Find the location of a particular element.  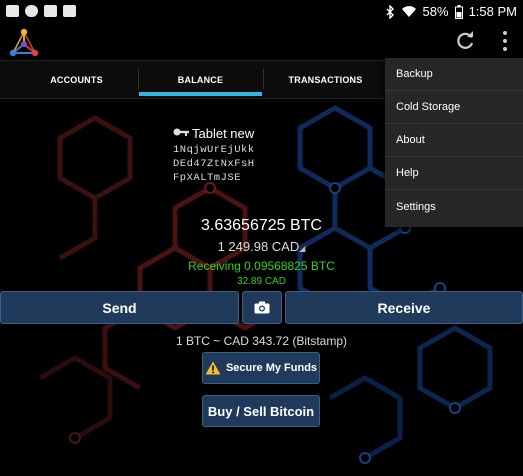

menu-item-help: Help is located at coordinates (454, 173).